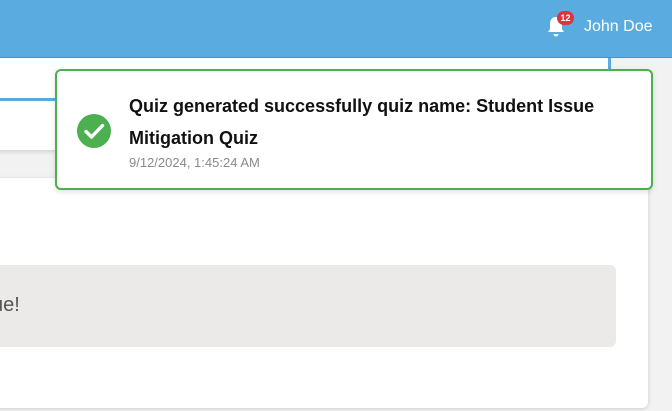 The height and width of the screenshot is (411, 672). Describe the element at coordinates (94, 131) in the screenshot. I see `check-circle-icon` at that location.